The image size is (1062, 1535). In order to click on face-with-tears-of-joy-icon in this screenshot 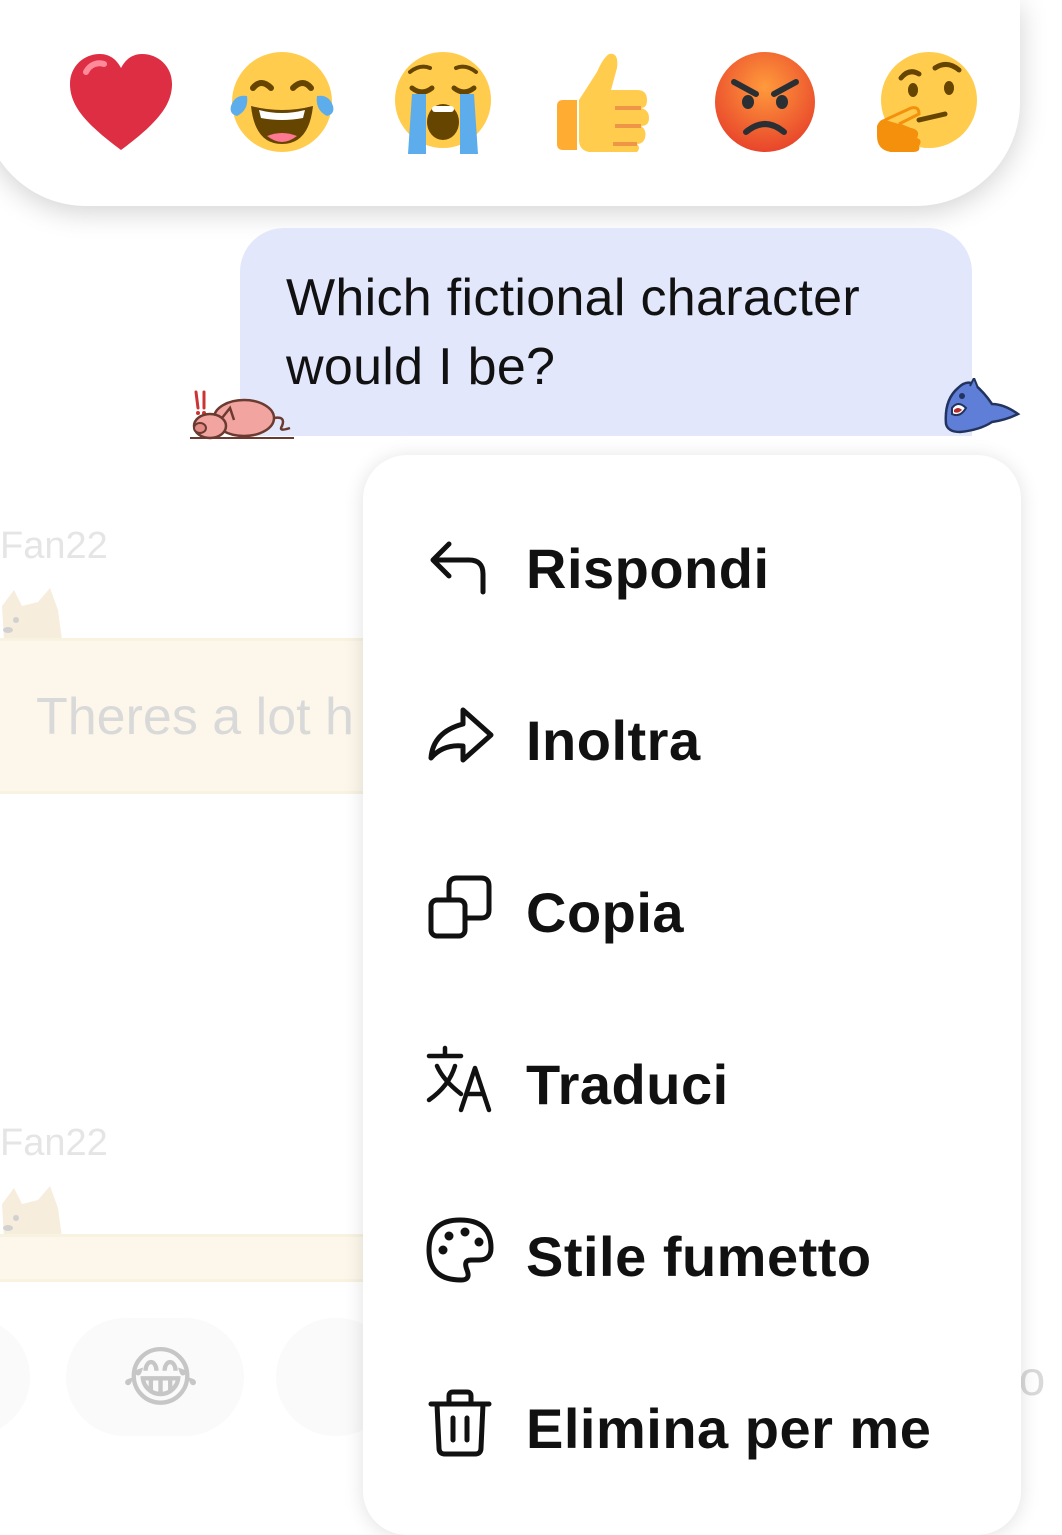, I will do `click(282, 102)`.